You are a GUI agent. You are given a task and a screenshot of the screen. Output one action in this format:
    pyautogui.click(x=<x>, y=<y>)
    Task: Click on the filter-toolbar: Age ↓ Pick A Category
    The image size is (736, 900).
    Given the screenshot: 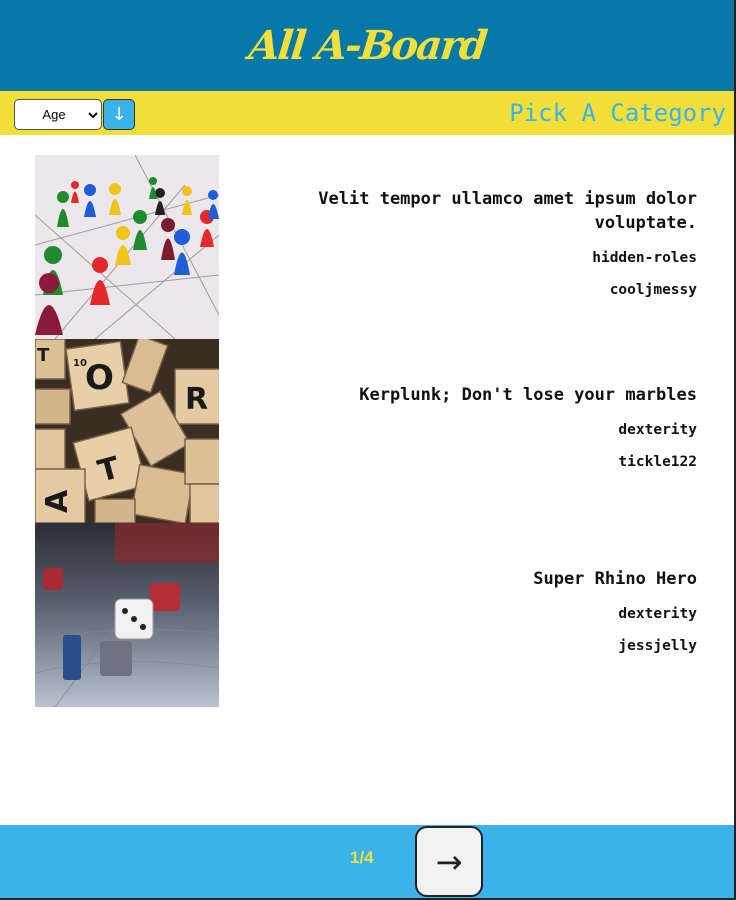 What is the action you would take?
    pyautogui.click(x=367, y=113)
    